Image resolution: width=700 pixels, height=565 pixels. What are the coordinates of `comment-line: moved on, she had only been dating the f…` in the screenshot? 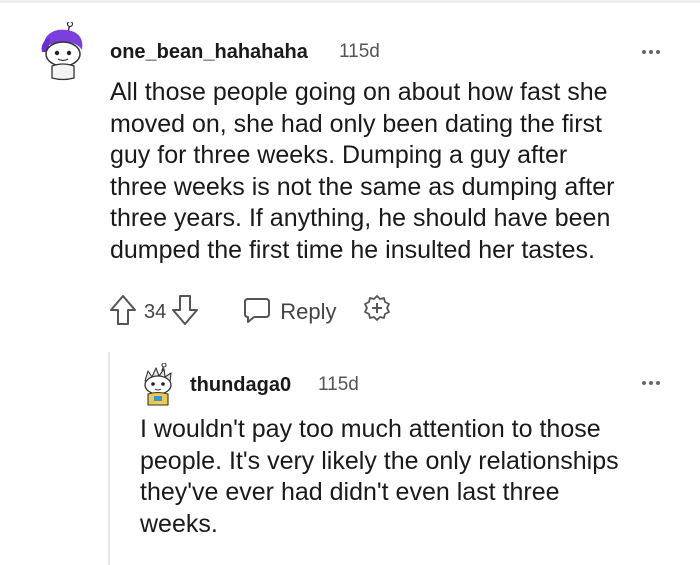 It's located at (356, 123).